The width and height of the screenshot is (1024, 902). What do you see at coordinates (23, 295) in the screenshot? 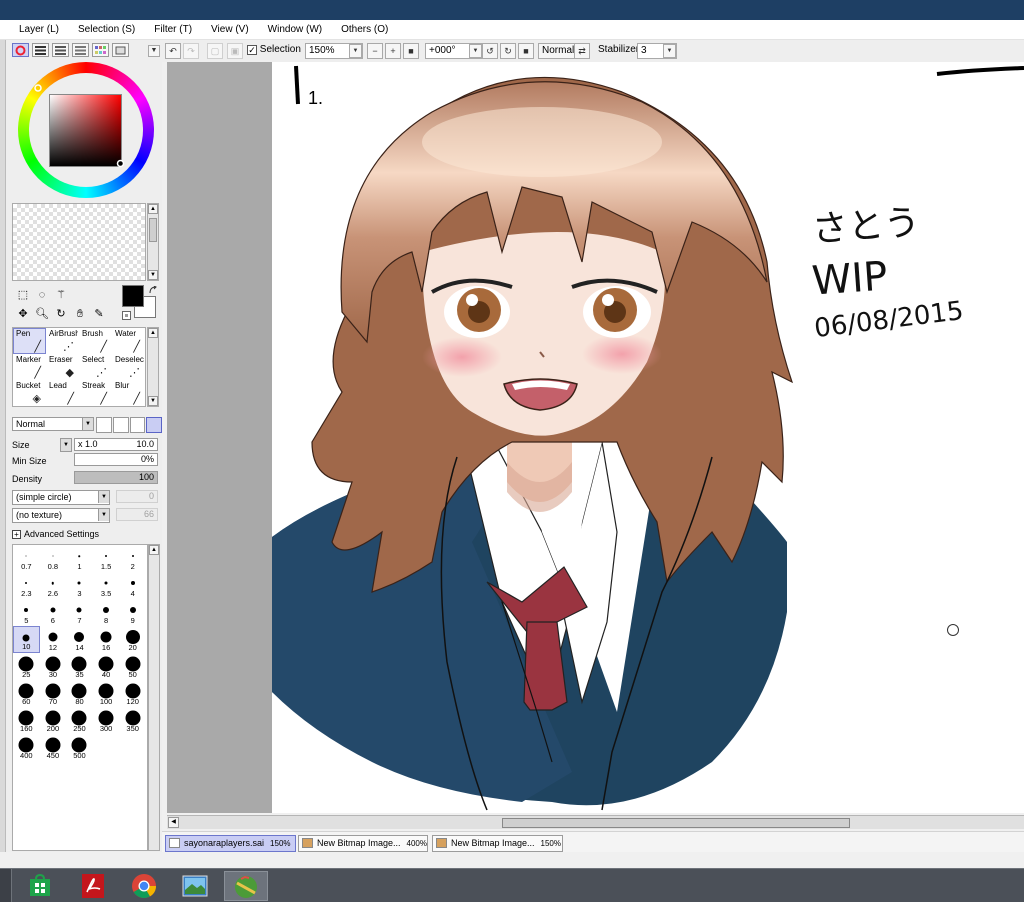
I see `rect-select-icon: ⬚` at bounding box center [23, 295].